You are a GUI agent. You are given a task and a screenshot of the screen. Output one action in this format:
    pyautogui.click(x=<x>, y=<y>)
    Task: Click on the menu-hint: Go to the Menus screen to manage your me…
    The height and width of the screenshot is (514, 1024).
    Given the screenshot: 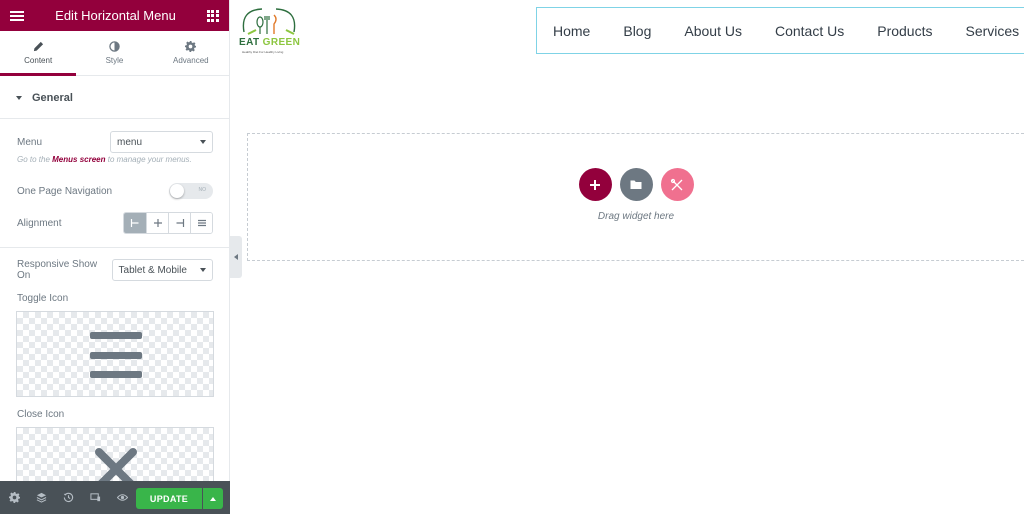 What is the action you would take?
    pyautogui.click(x=104, y=159)
    